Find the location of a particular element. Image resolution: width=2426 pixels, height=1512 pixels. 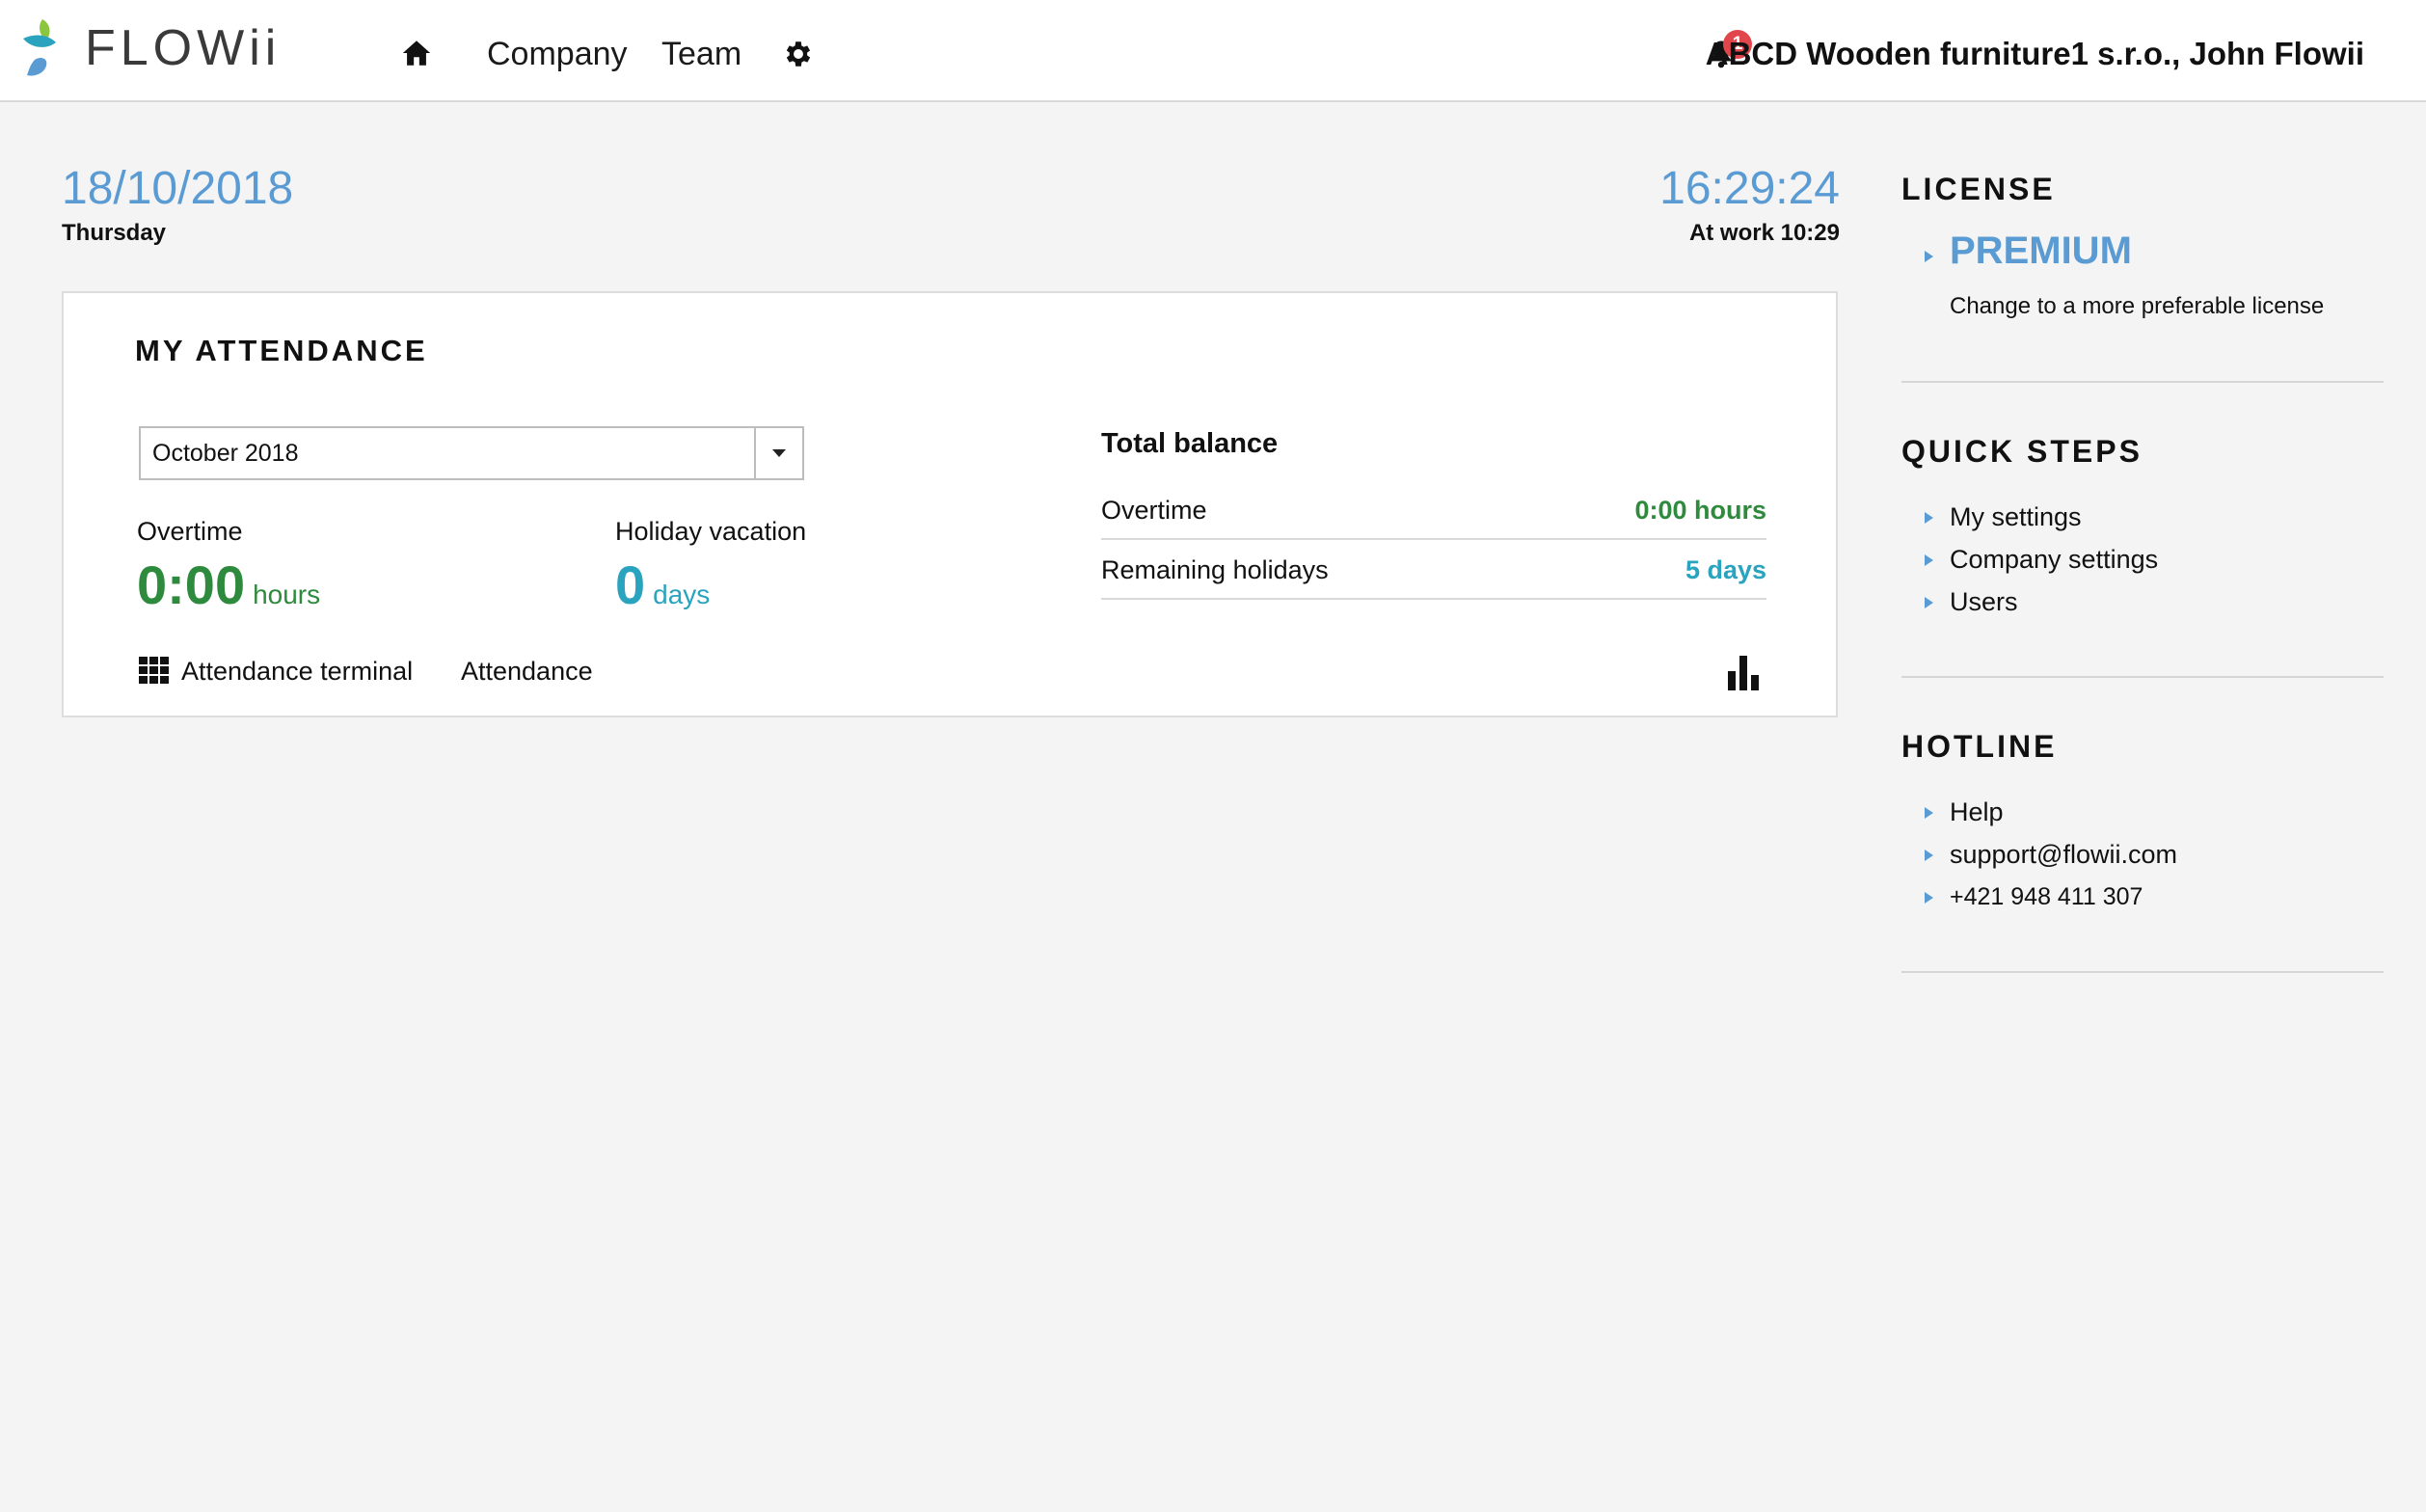

holiday-label: Holiday vacation is located at coordinates (711, 531).